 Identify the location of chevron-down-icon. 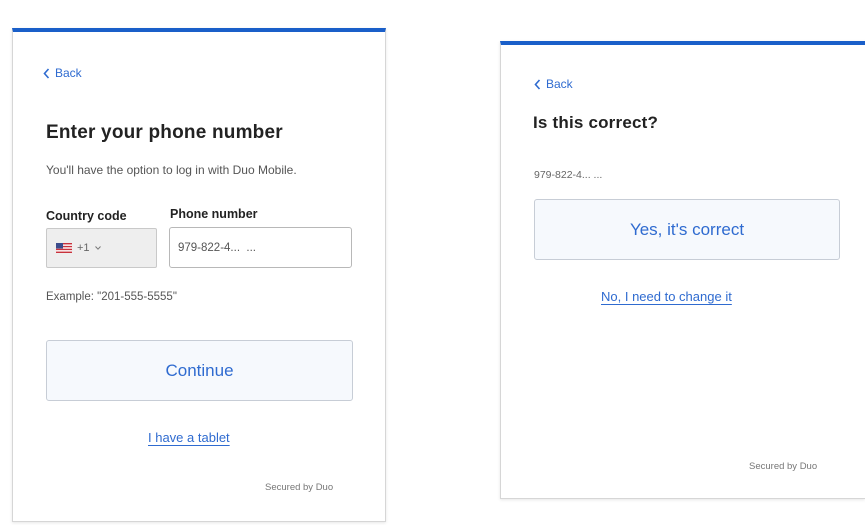
(97, 248).